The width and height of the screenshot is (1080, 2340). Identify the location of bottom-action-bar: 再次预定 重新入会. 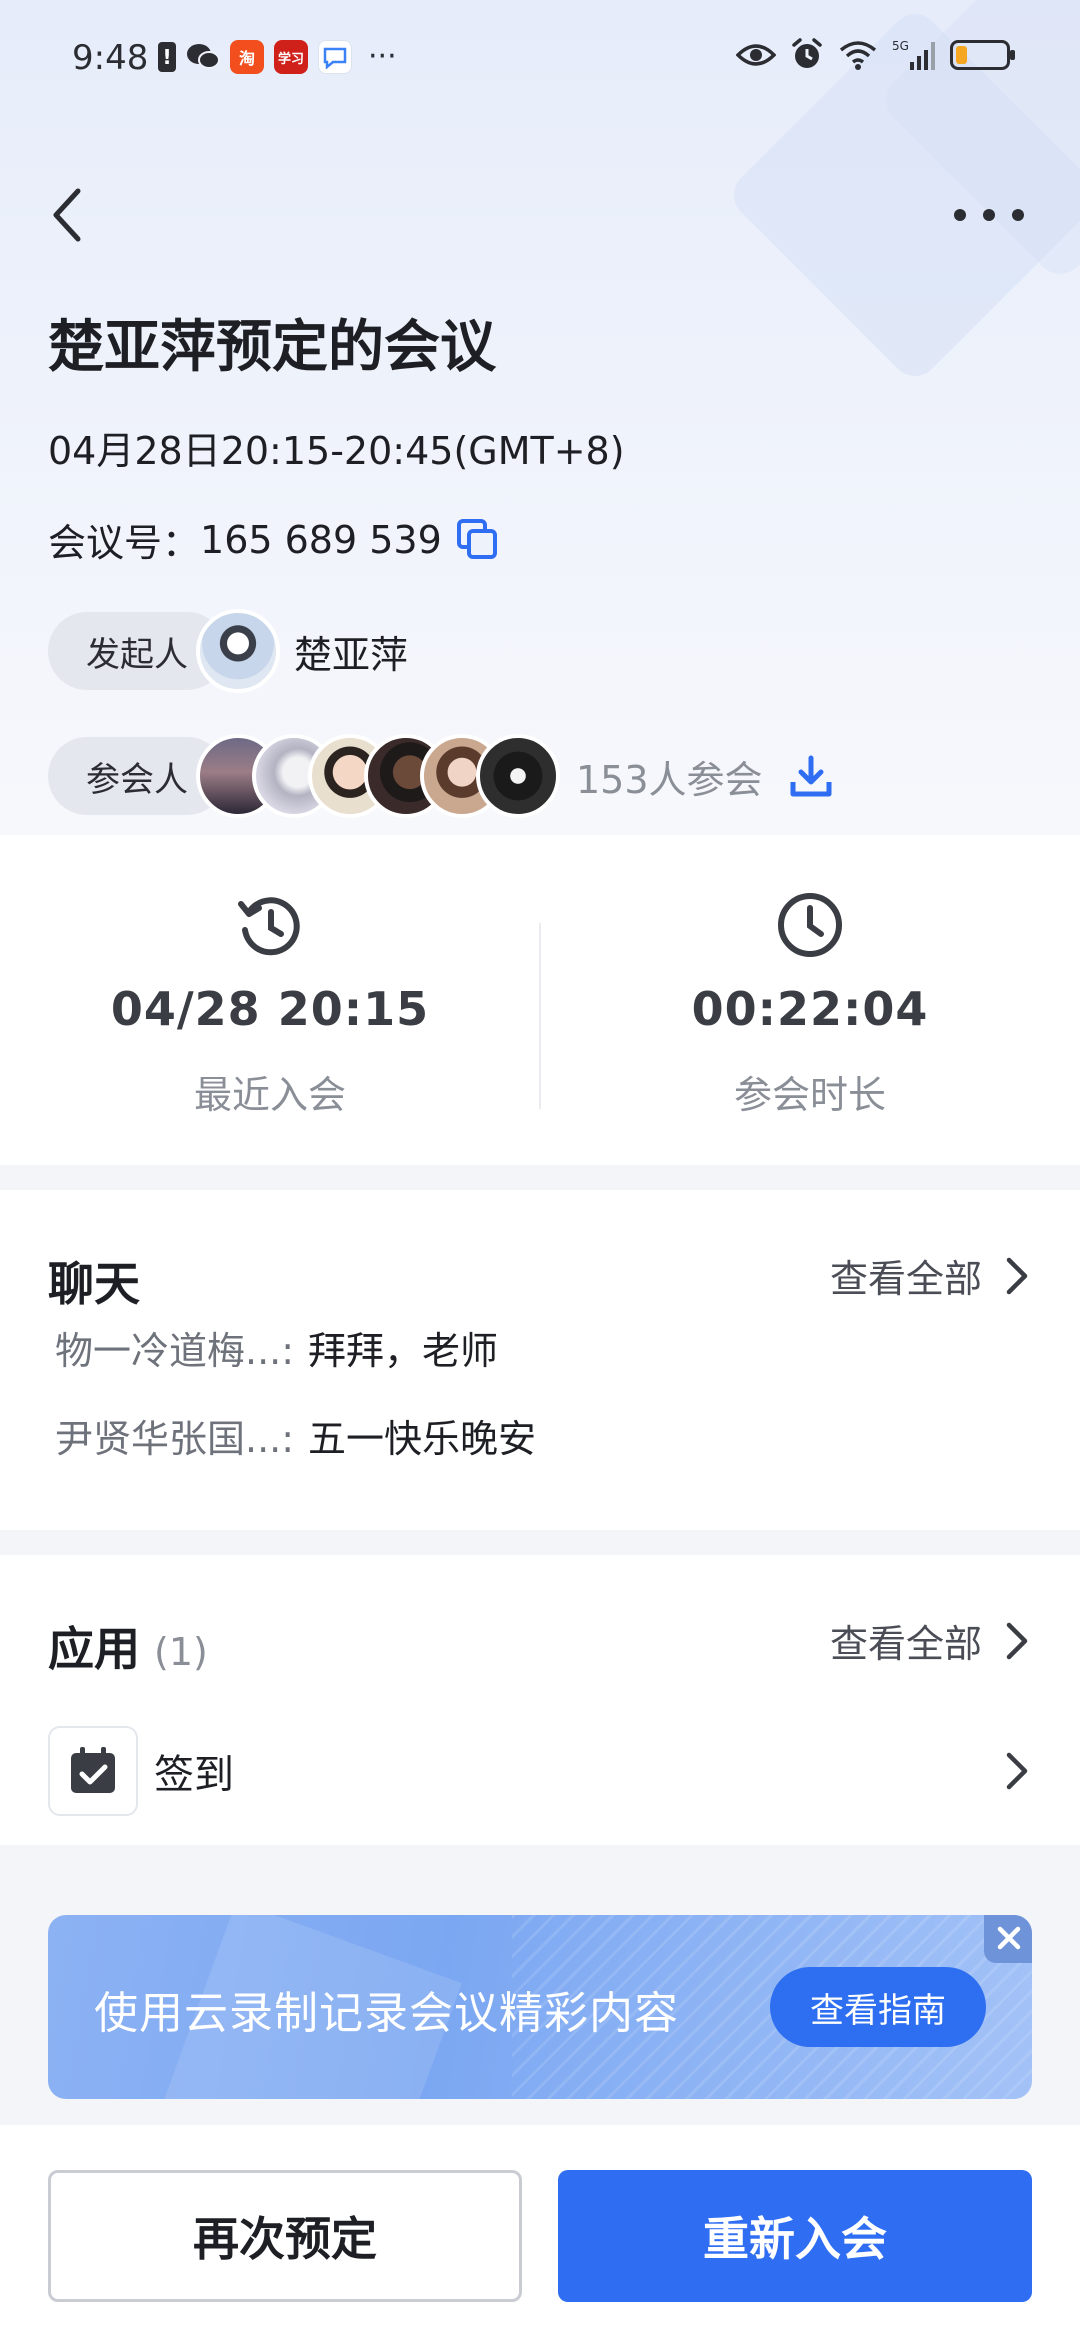
(540, 2232).